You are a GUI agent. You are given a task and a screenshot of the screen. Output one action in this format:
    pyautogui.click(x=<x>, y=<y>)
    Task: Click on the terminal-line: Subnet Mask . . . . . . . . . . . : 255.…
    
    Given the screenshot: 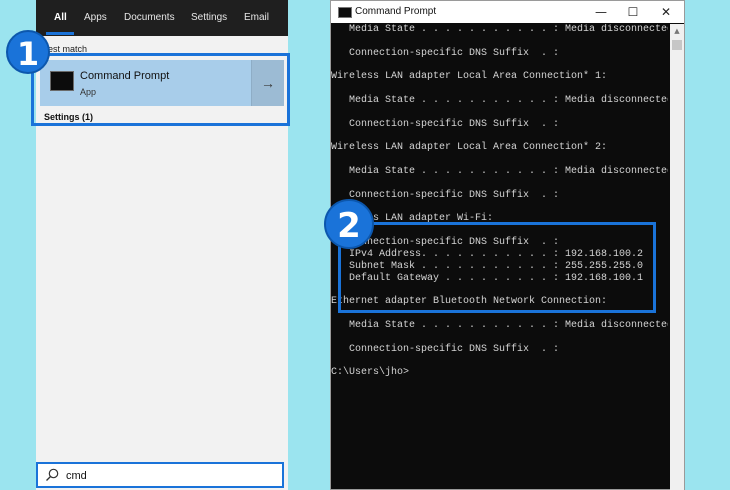 What is the action you would take?
    pyautogui.click(x=487, y=266)
    